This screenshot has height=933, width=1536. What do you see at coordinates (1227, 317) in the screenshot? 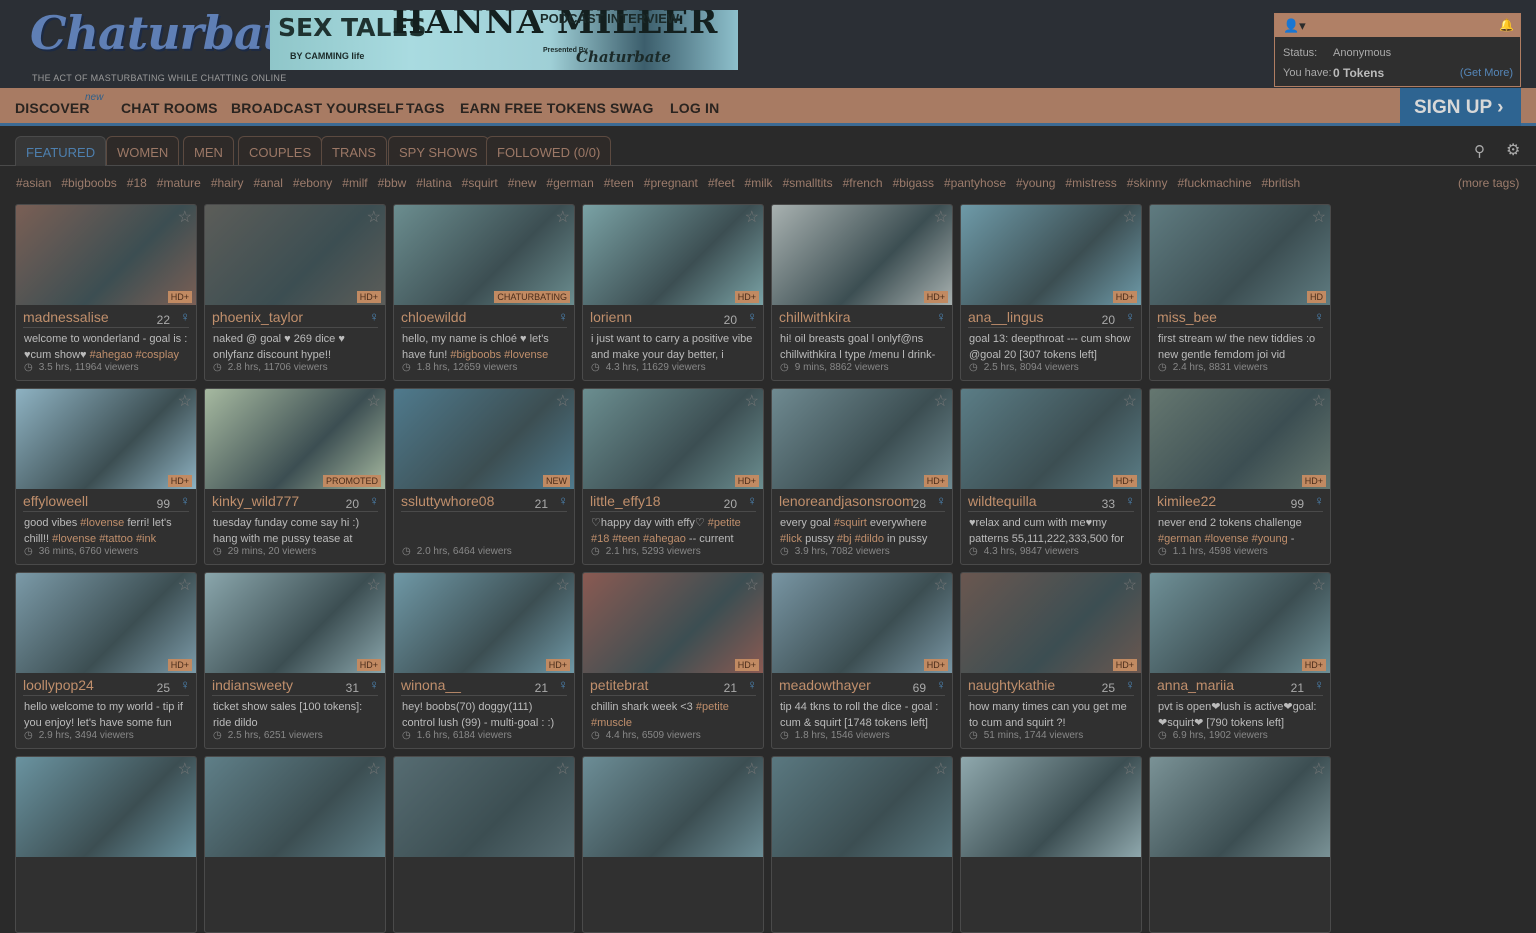
I see `room-username: miss_bee` at bounding box center [1227, 317].